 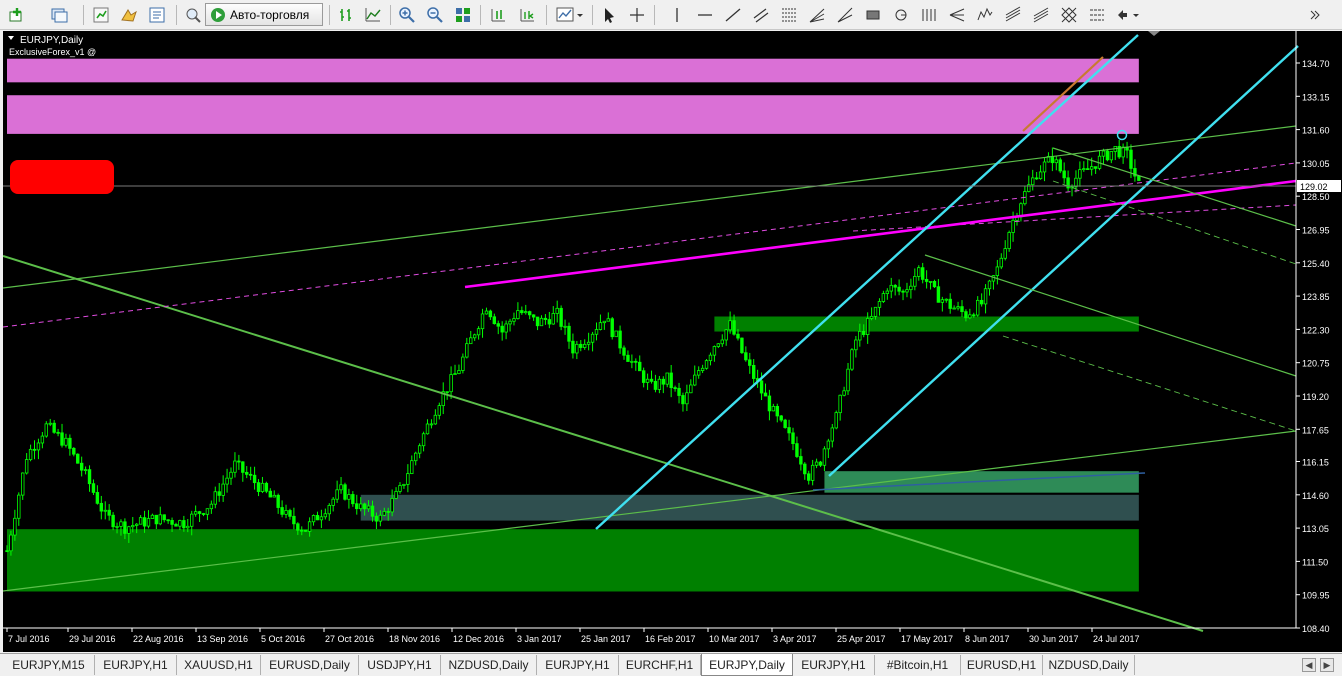 I want to click on regression-channel-icon, so click(x=1013, y=15).